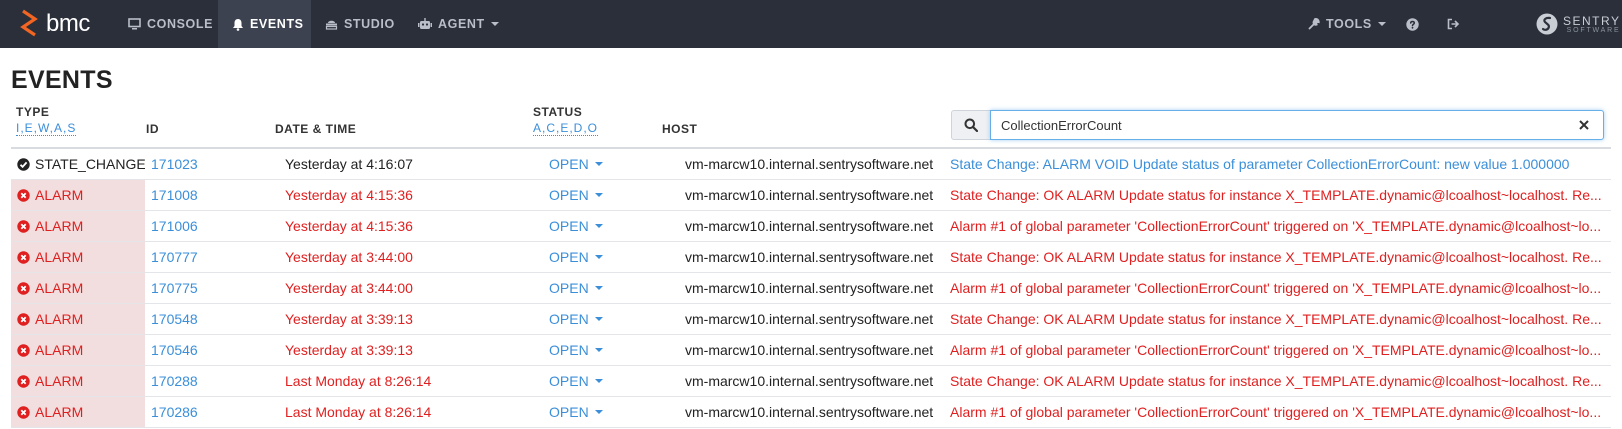  What do you see at coordinates (349, 350) in the screenshot?
I see `event-datetime: Yesterday at 3:39:13` at bounding box center [349, 350].